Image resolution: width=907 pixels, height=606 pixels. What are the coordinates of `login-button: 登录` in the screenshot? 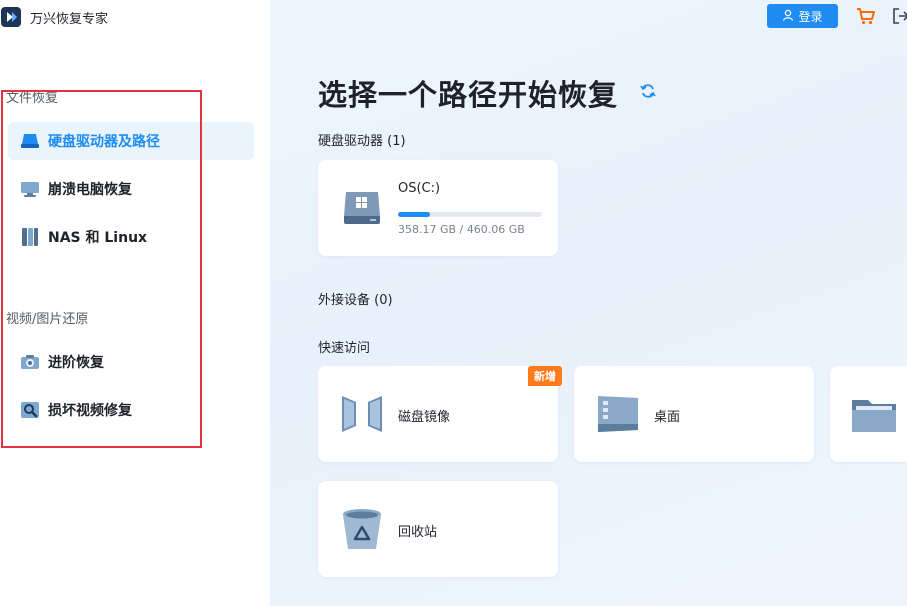 It's located at (802, 16).